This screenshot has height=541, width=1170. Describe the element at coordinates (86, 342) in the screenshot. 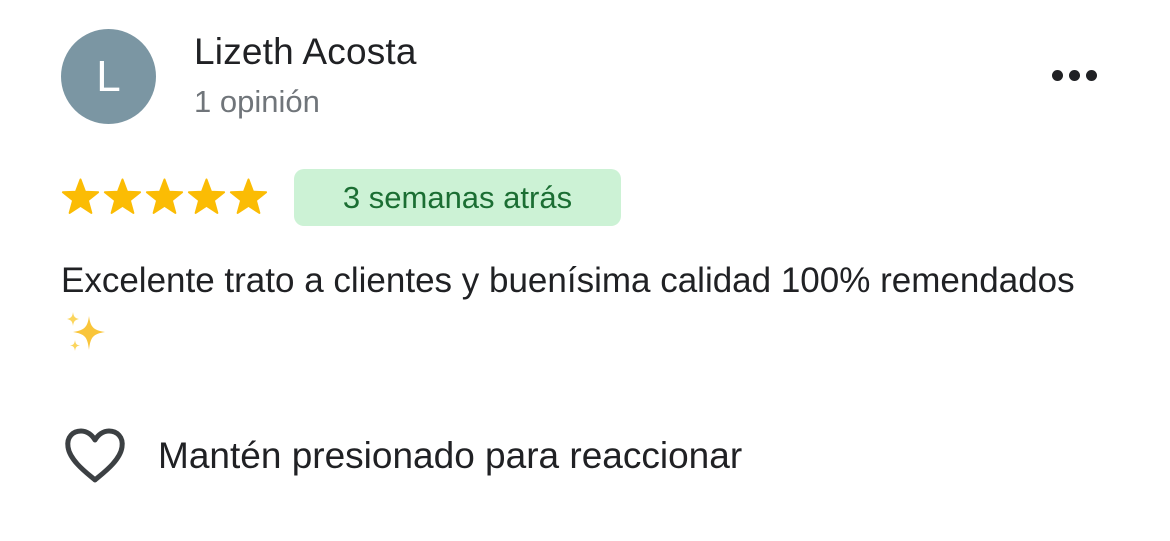

I see `sparkles-icon` at that location.